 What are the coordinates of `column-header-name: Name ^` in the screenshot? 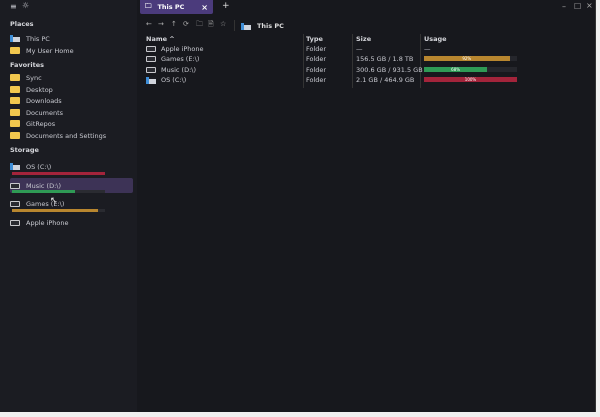 It's located at (160, 39).